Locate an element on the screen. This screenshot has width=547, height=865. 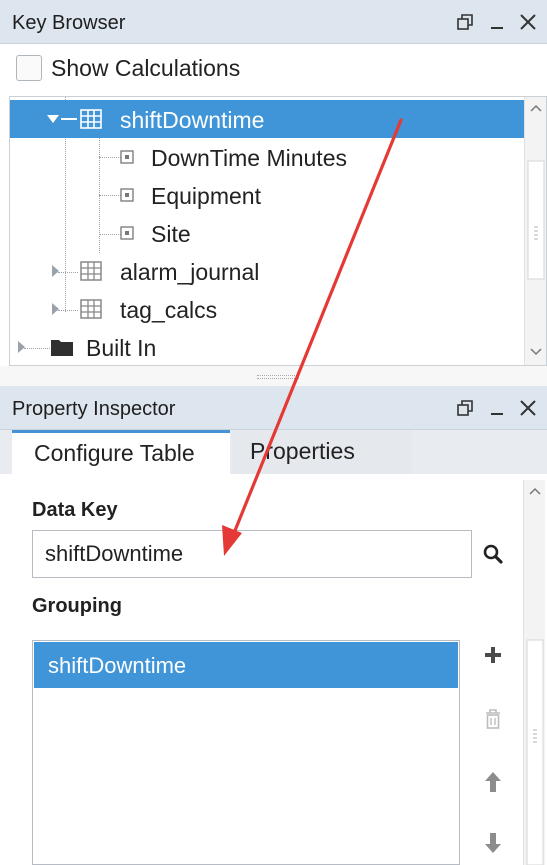
tab-configure-table: Configure Table is located at coordinates (121, 452).